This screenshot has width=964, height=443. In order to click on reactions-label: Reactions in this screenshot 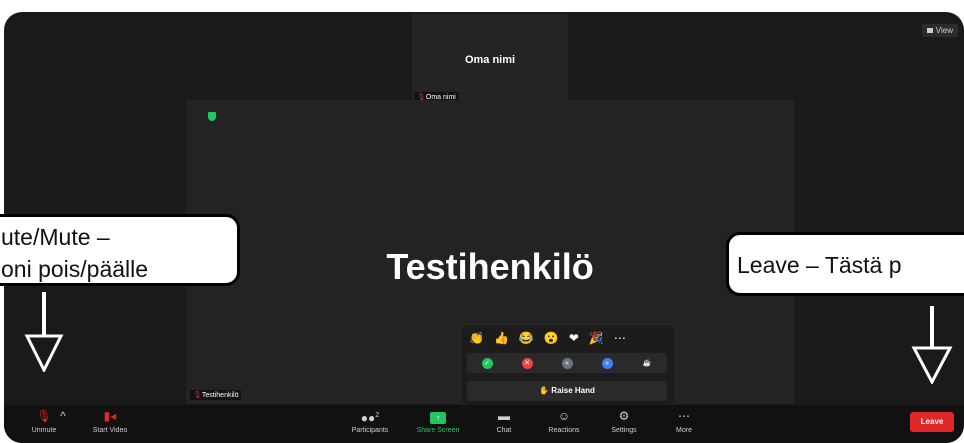, I will do `click(564, 430)`.